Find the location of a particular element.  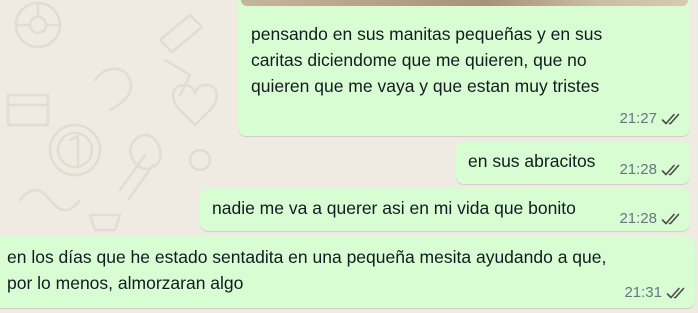

message-meta: 21:27 is located at coordinates (650, 119).